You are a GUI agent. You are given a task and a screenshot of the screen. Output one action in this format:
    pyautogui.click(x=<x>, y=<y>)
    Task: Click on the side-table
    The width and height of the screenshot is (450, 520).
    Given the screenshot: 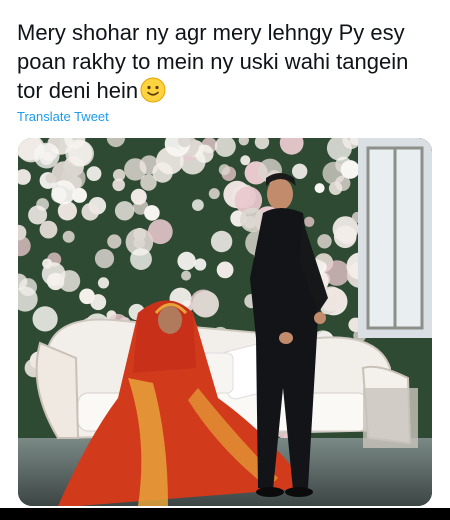 What is the action you would take?
    pyautogui.click(x=390, y=418)
    